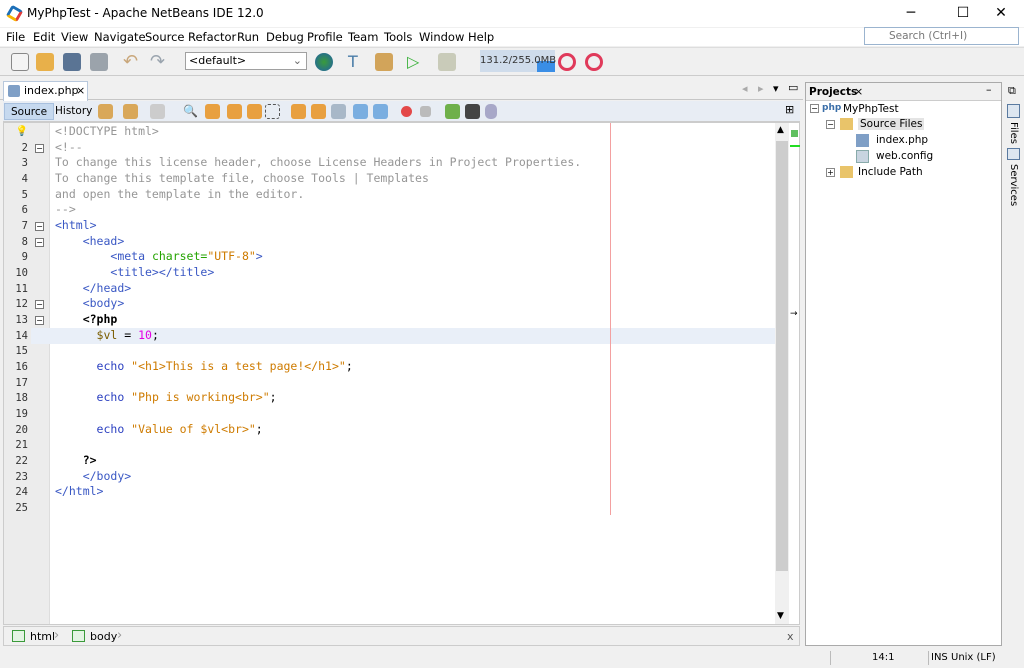  Describe the element at coordinates (259, 256) in the screenshot. I see `code-token: >` at that location.